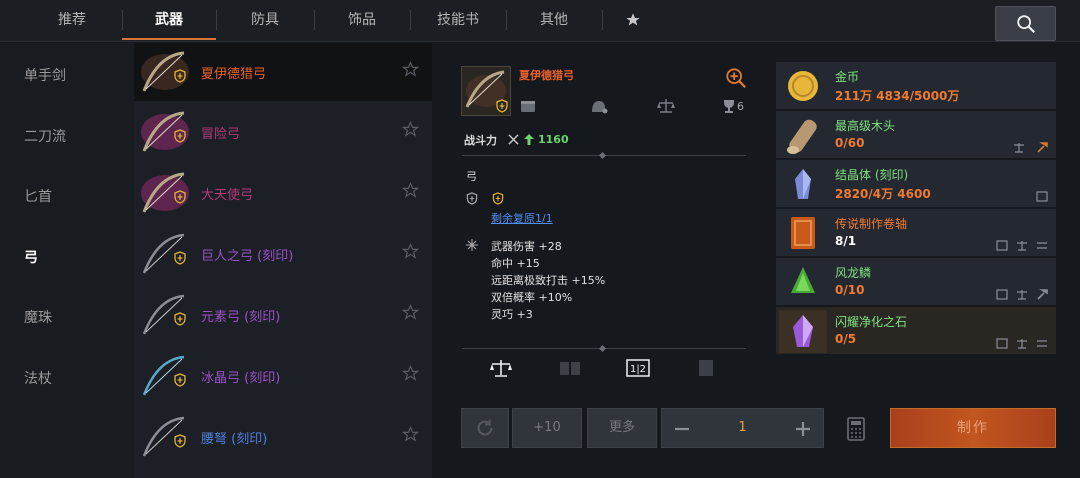 The height and width of the screenshot is (478, 1080). What do you see at coordinates (265, 20) in the screenshot?
I see `tab-armor: 防具` at bounding box center [265, 20].